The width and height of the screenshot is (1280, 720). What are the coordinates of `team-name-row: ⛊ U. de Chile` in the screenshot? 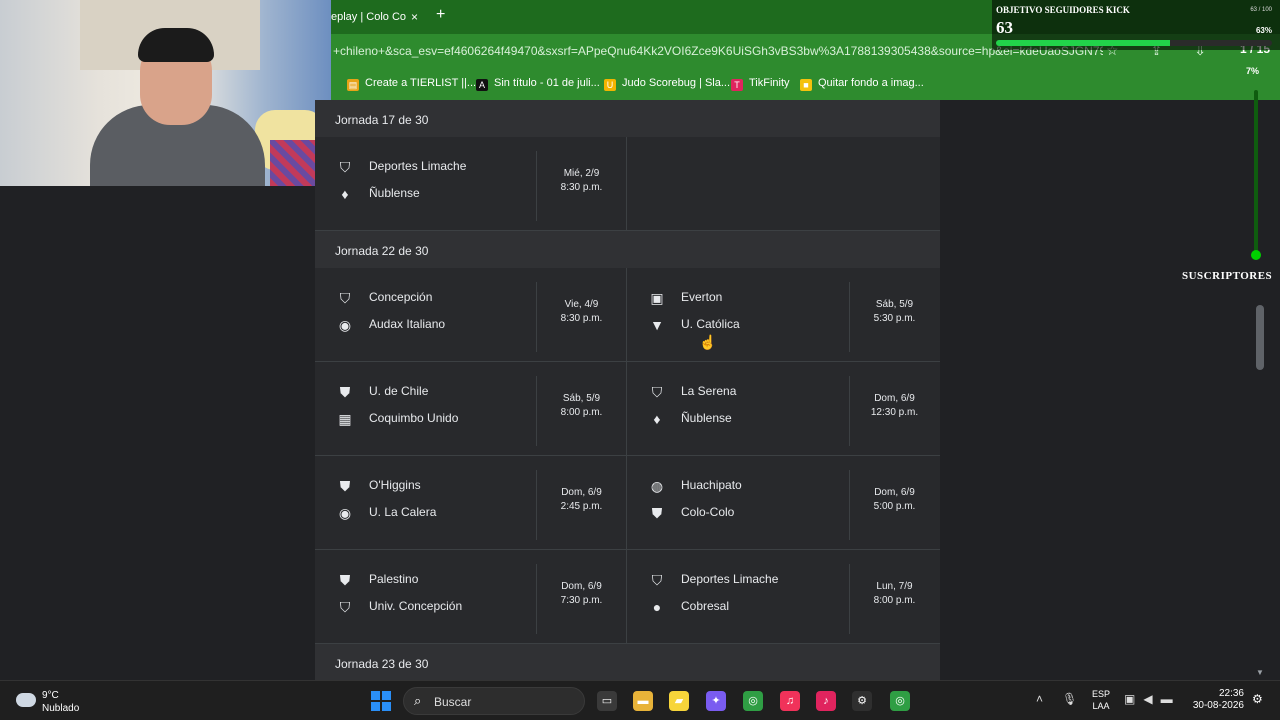 It's located at (382, 392).